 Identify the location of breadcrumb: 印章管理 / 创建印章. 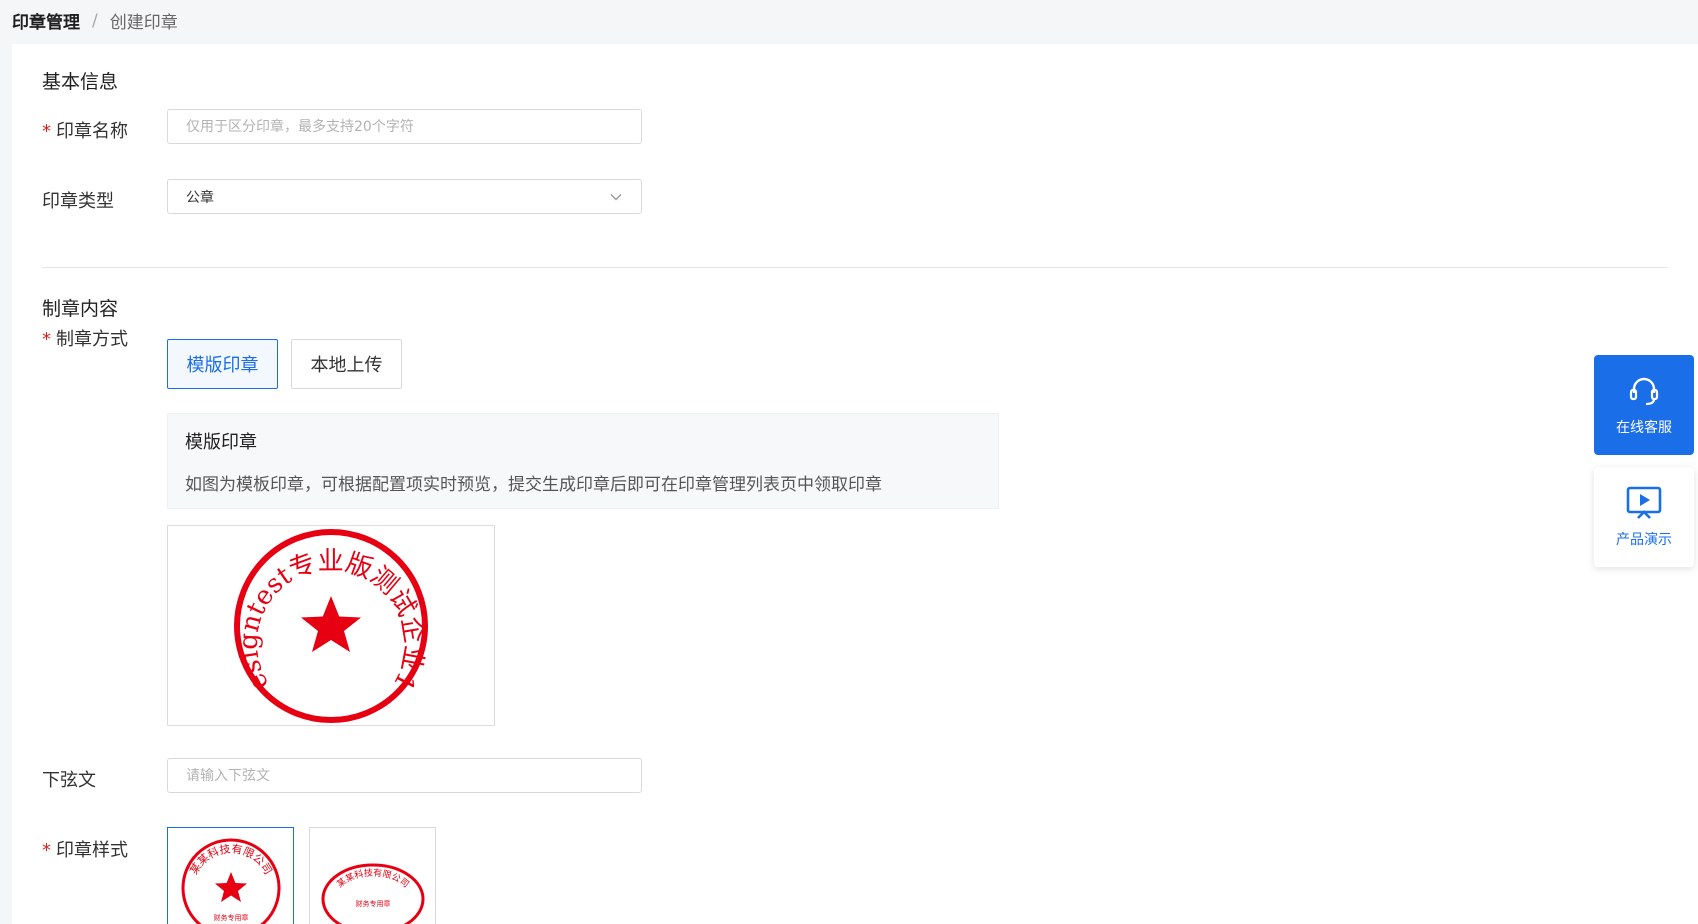
(95, 21).